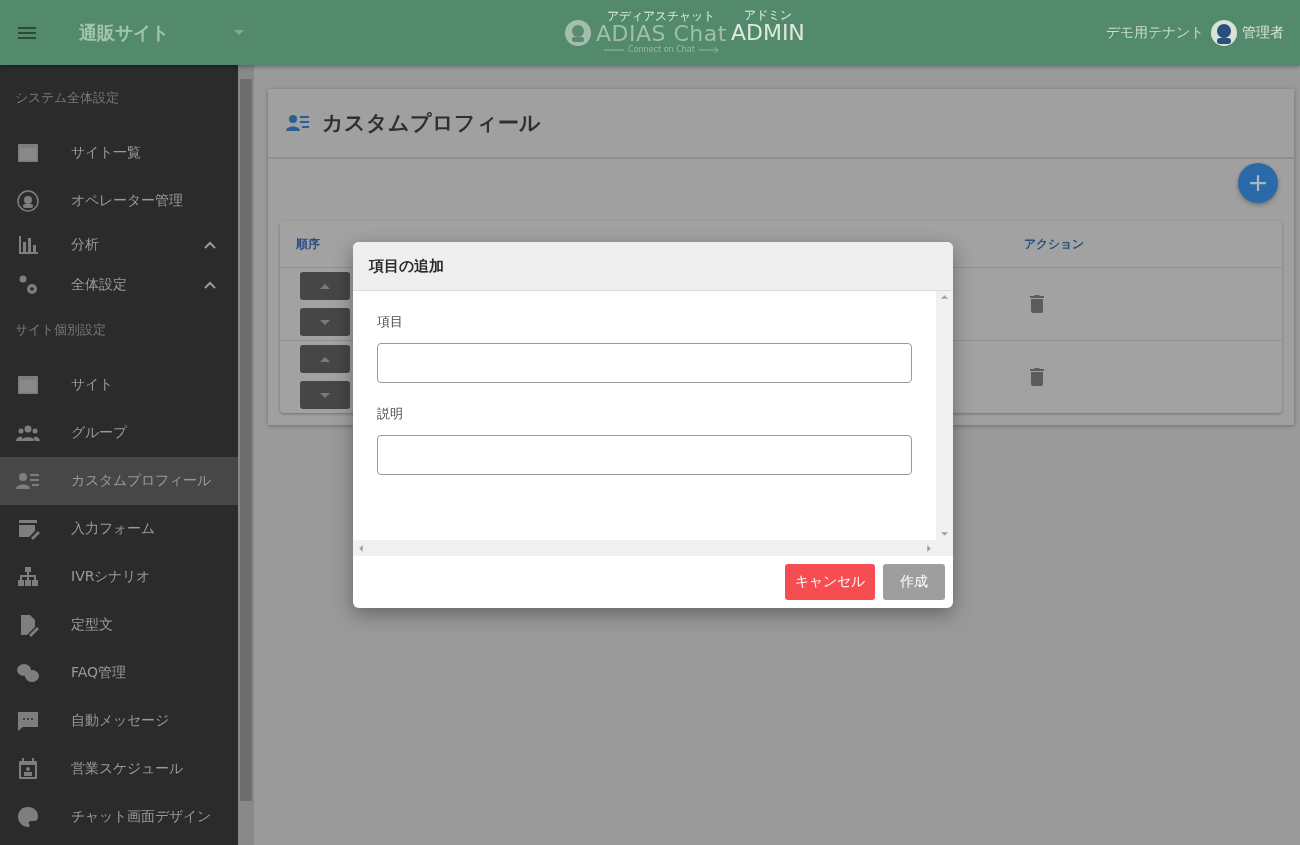 The width and height of the screenshot is (1300, 845). Describe the element at coordinates (308, 244) in the screenshot. I see `column-header: 順序` at that location.